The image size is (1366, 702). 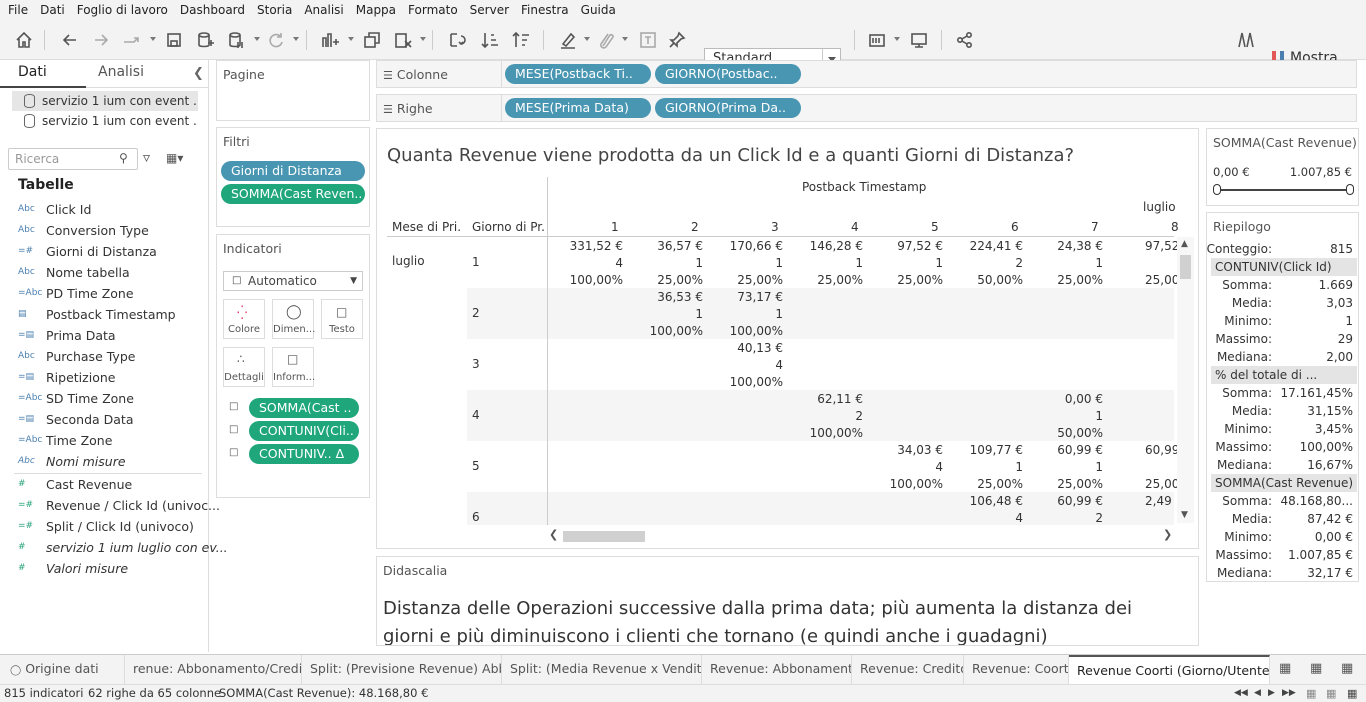 What do you see at coordinates (106, 526) in the screenshot?
I see `field-split-click-id: =# Split / Click Id (univoco)` at bounding box center [106, 526].